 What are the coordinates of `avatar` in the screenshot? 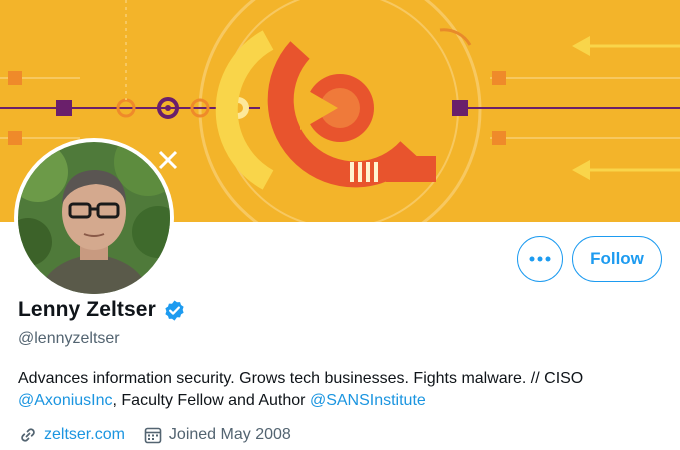 It's located at (94, 218).